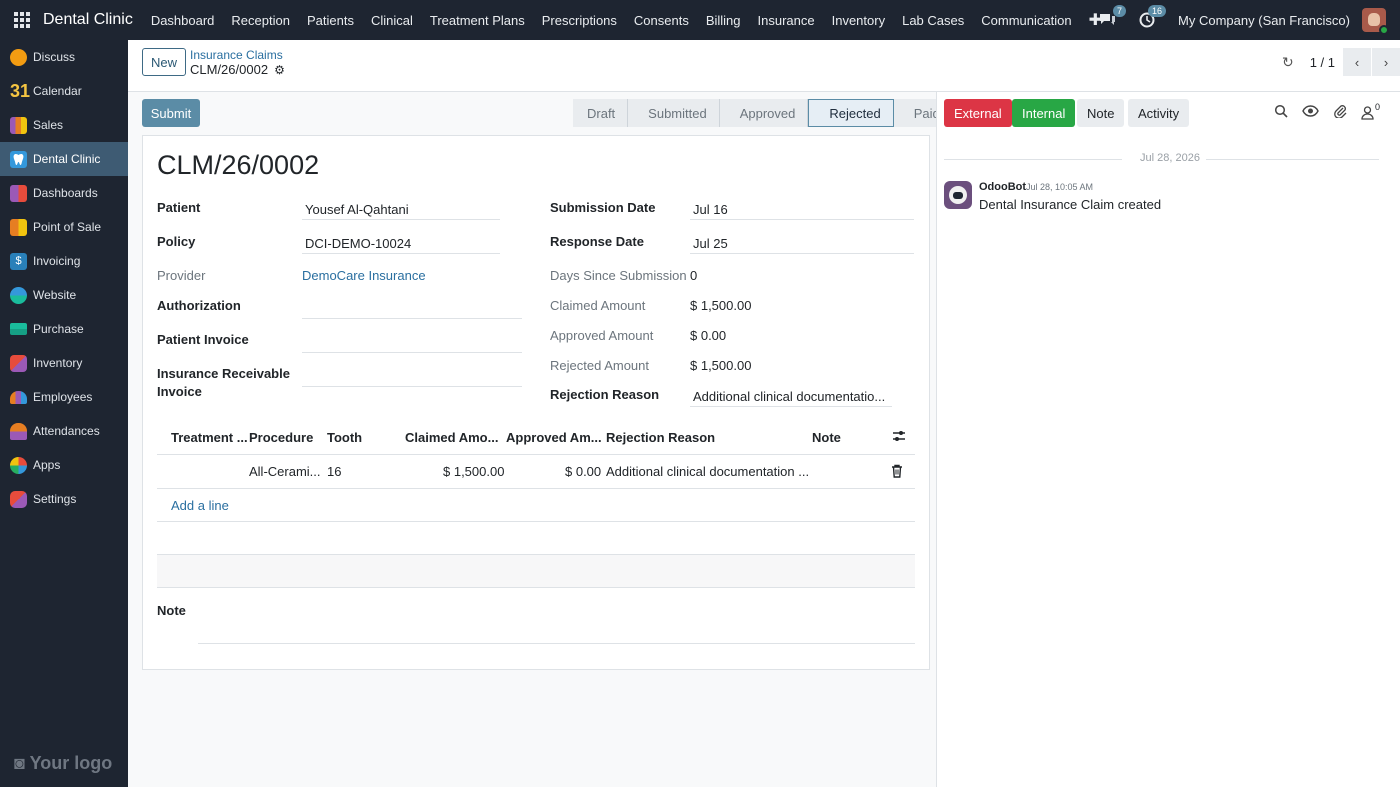 This screenshot has width=1400, height=787. I want to click on menu-consents: Consents, so click(661, 20).